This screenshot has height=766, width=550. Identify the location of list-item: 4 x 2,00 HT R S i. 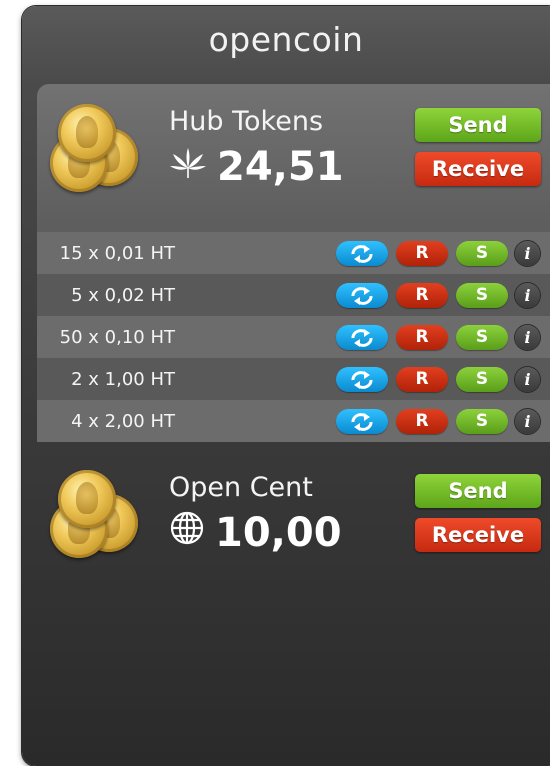
(293, 421).